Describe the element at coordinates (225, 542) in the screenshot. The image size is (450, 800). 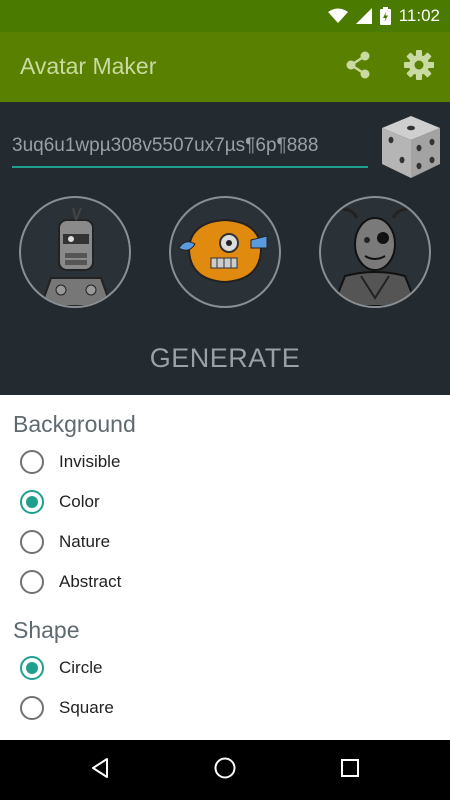
I see `radio-option-nature: Nature` at that location.